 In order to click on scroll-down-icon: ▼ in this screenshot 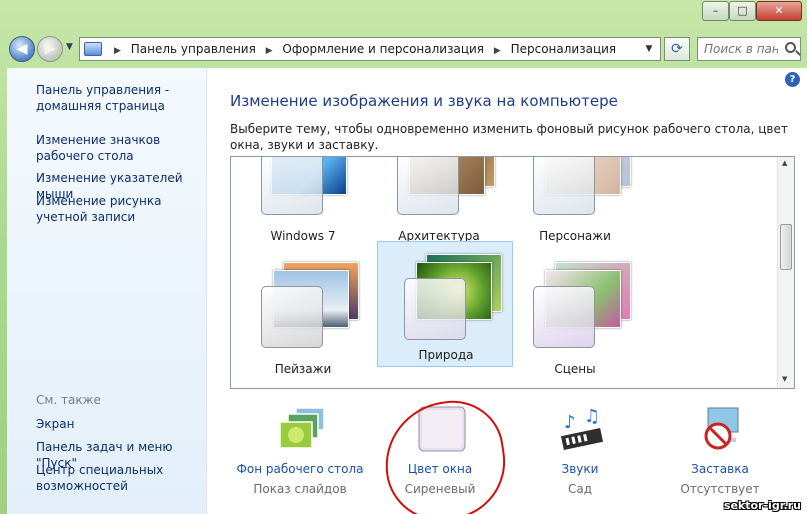, I will do `click(784, 379)`.